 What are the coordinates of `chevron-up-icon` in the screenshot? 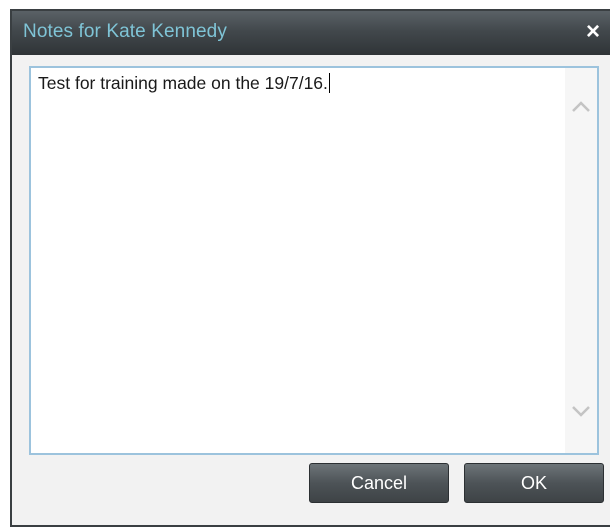 It's located at (581, 106).